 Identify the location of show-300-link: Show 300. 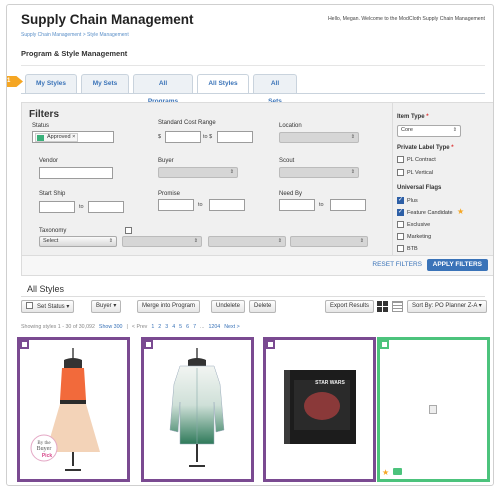
(111, 327).